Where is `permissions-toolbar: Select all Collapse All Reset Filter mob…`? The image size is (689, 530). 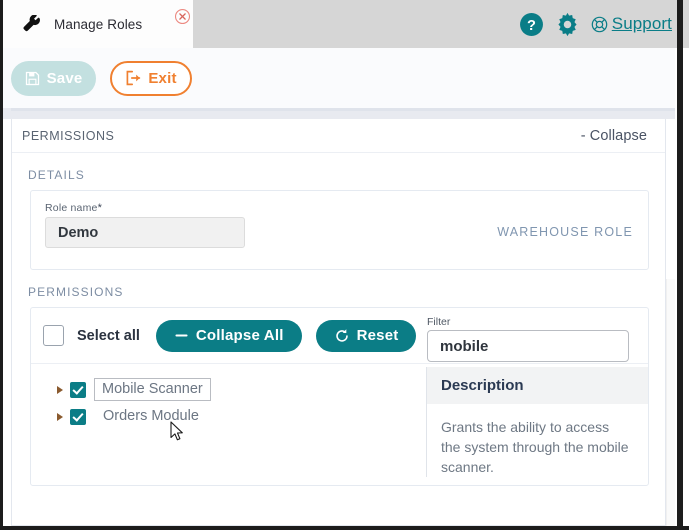 permissions-toolbar: Select all Collapse All Reset Filter mob… is located at coordinates (339, 336).